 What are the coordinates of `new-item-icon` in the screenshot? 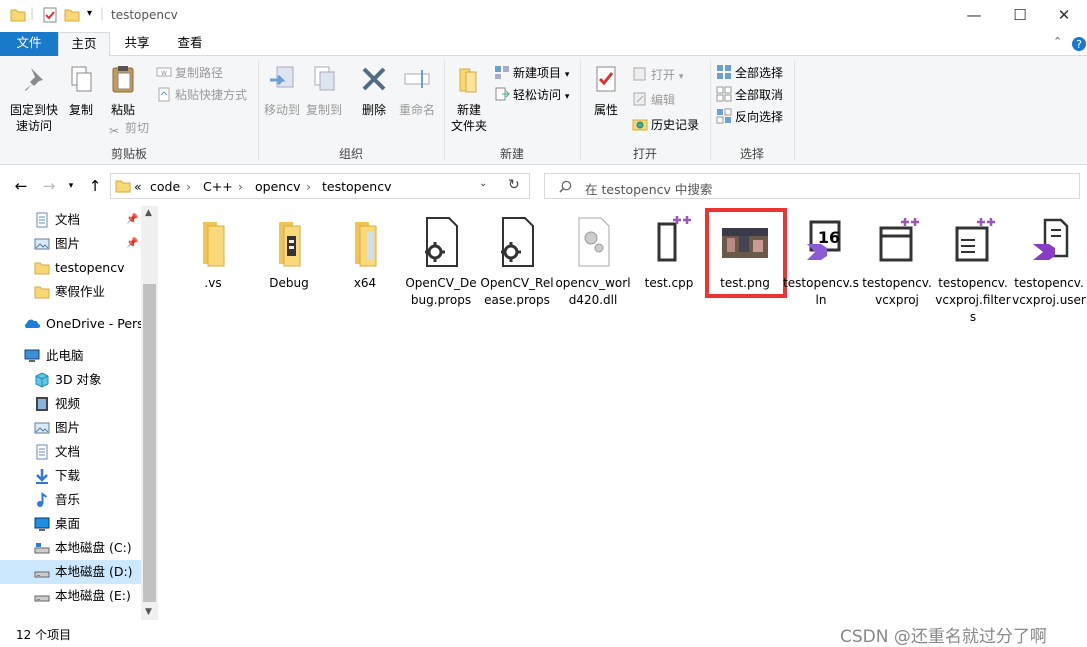 It's located at (502, 72).